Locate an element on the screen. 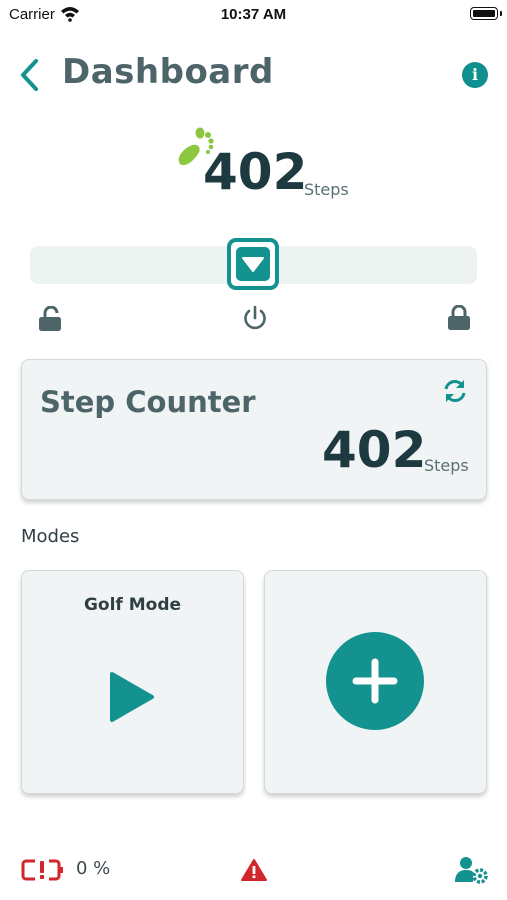 The image size is (507, 900). status-bar: Carrier 10:37 AM is located at coordinates (253, 15).